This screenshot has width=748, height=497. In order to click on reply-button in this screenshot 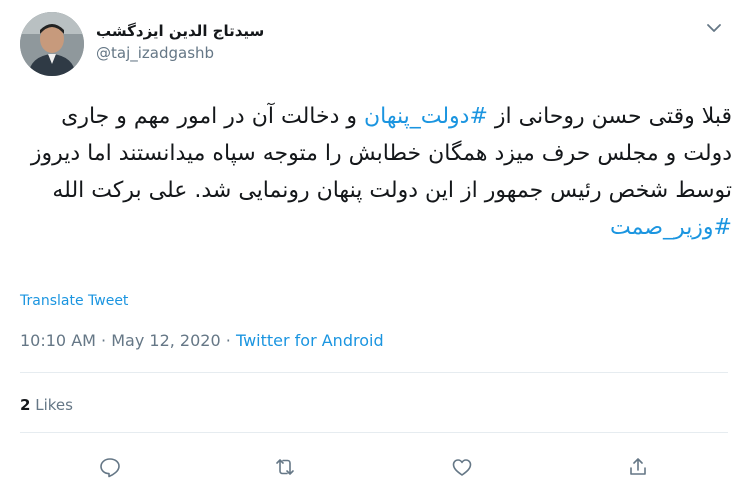, I will do `click(110, 467)`.